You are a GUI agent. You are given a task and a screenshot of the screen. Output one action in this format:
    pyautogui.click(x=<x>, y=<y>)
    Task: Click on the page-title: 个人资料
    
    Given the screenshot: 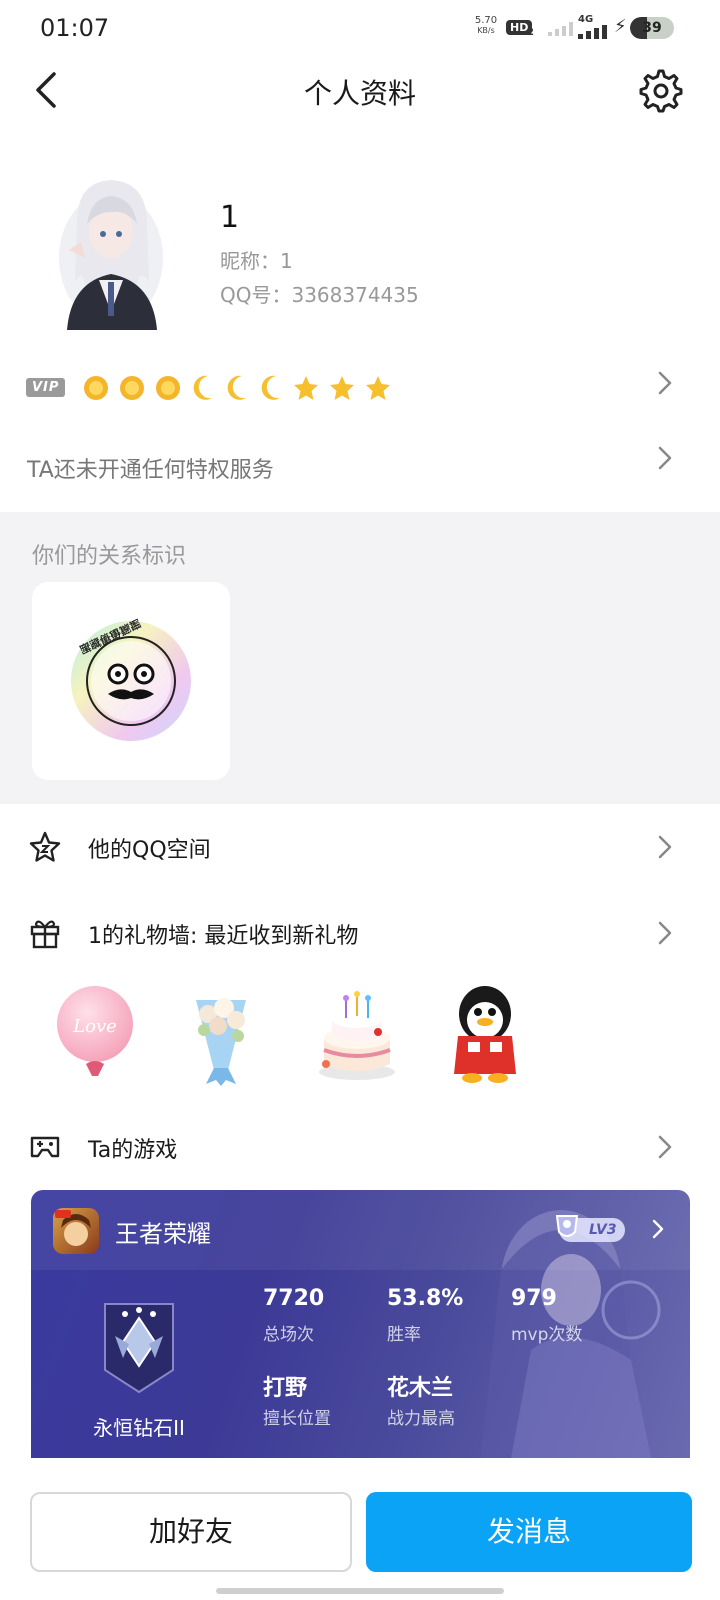 What is the action you would take?
    pyautogui.click(x=359, y=93)
    